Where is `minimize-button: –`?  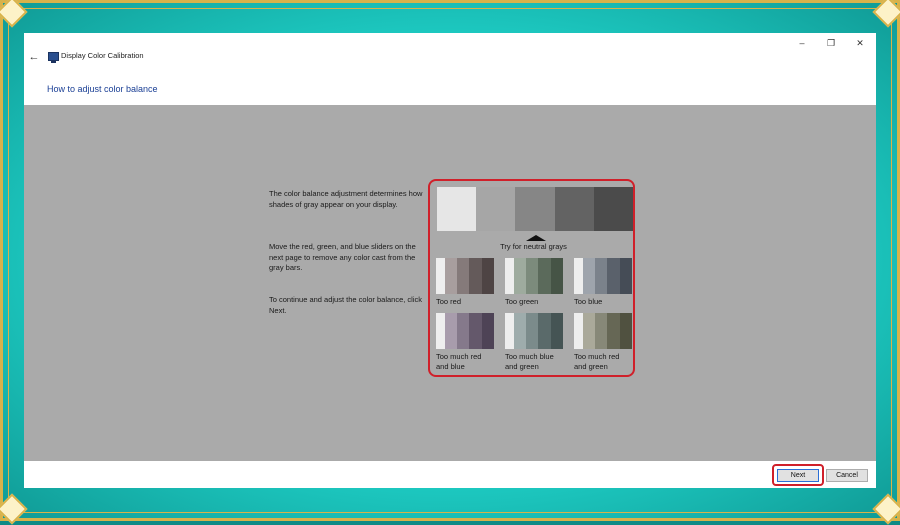
minimize-button: – is located at coordinates (802, 43).